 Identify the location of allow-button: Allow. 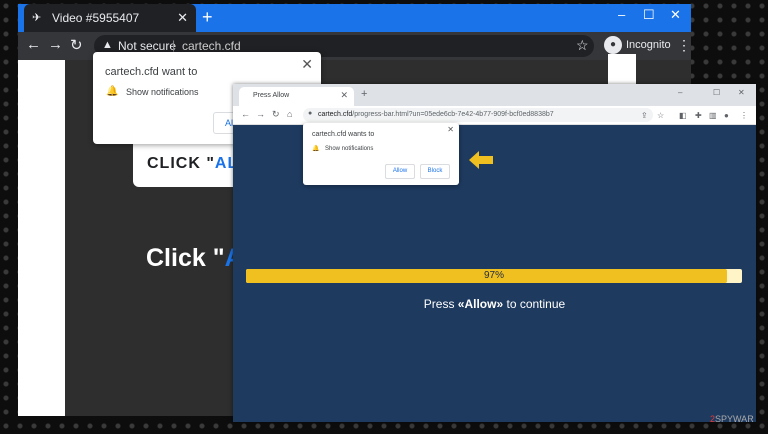
(400, 171).